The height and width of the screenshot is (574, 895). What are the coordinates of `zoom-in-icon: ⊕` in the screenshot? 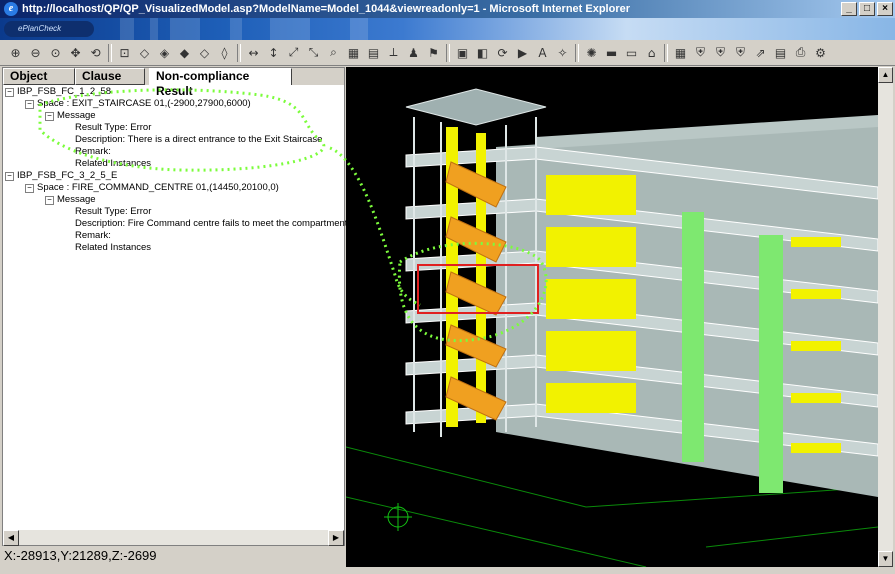 It's located at (15, 53).